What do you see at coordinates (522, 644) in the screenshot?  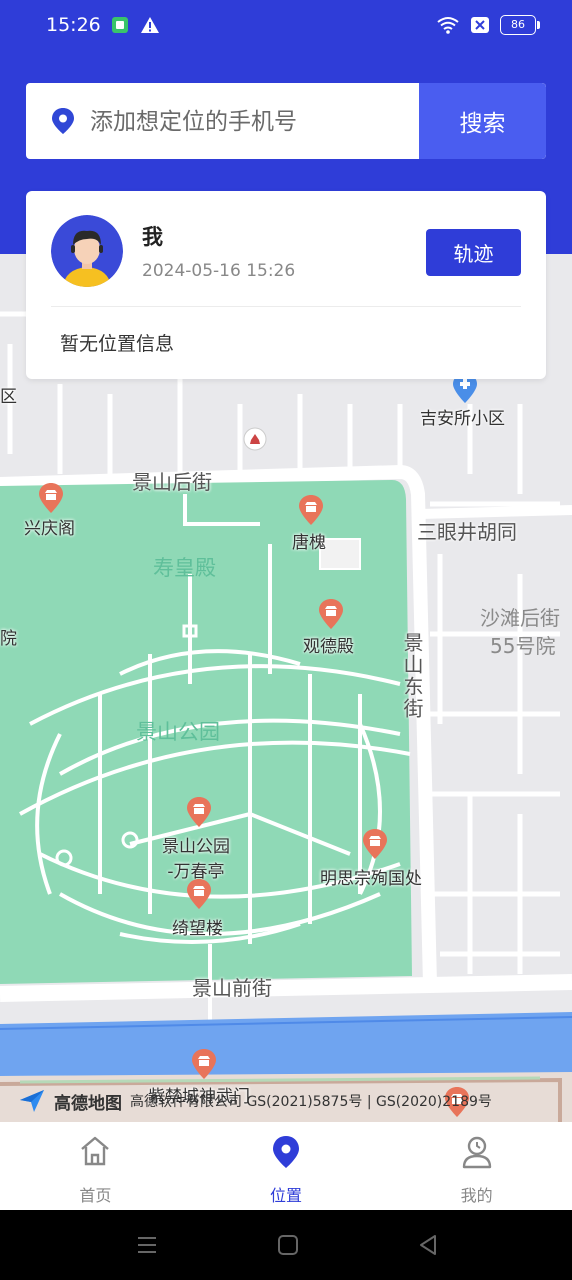 I see `map-label-no-55-courtyard: 55号院` at bounding box center [522, 644].